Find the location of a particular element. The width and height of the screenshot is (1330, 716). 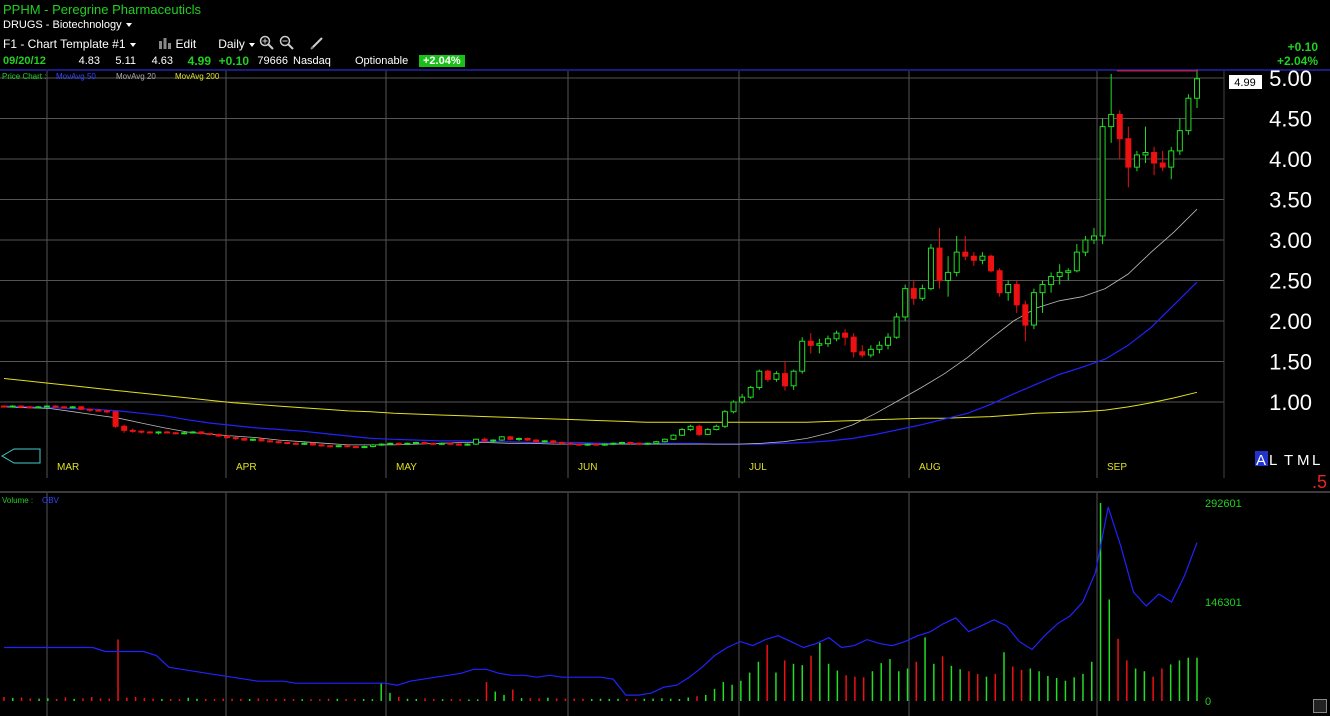

price-tick-label: 3.00 is located at coordinates (1290, 240).